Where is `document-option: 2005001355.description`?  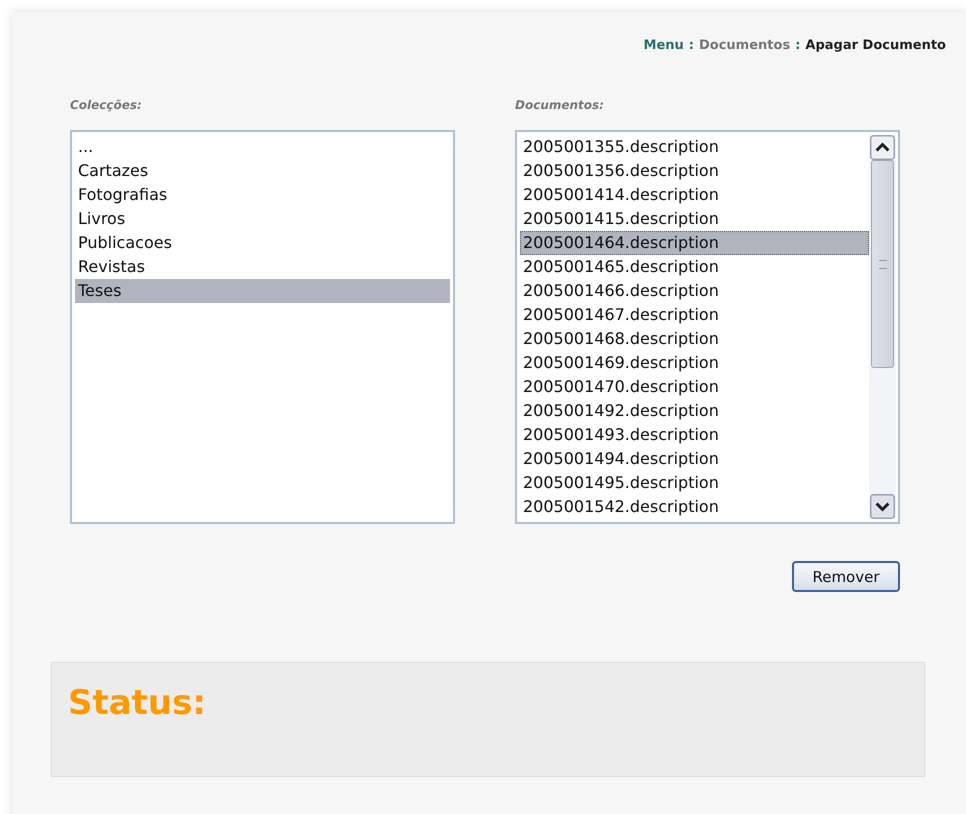 document-option: 2005001355.description is located at coordinates (694, 147).